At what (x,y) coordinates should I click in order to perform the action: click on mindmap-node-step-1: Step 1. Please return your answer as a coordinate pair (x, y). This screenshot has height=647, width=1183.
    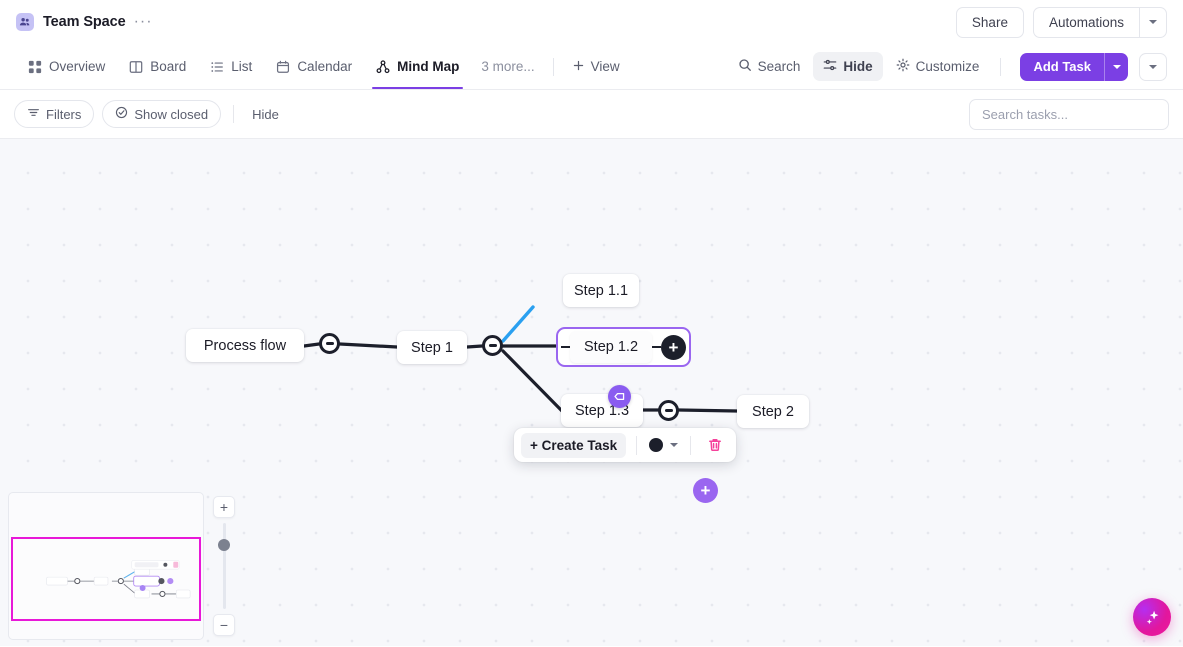
    Looking at the image, I should click on (432, 347).